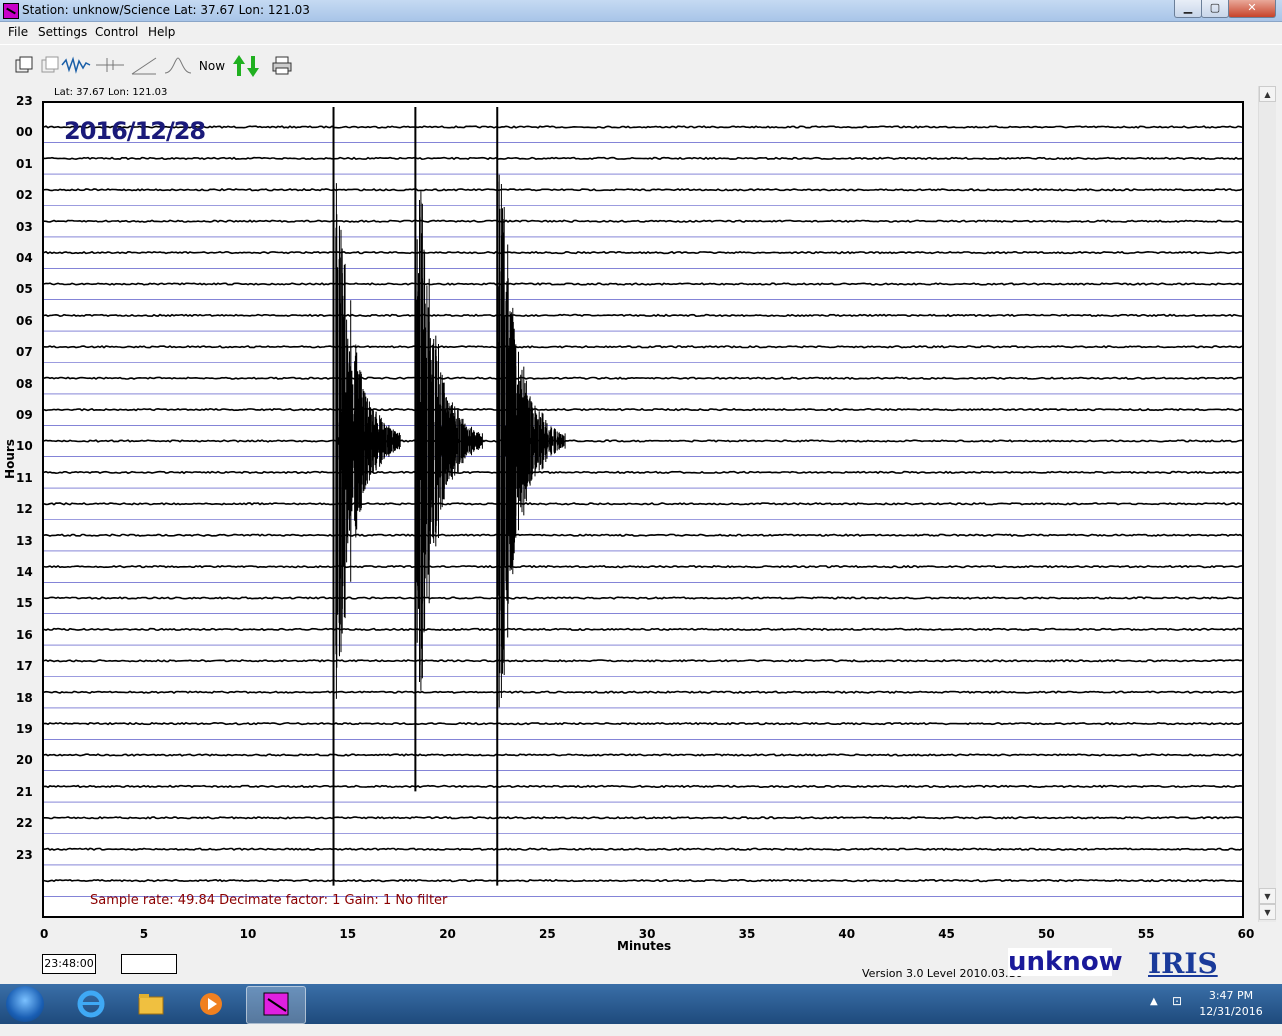 Image resolution: width=1282 pixels, height=1036 pixels. I want to click on up-down-arrows-icon, so click(246, 66).